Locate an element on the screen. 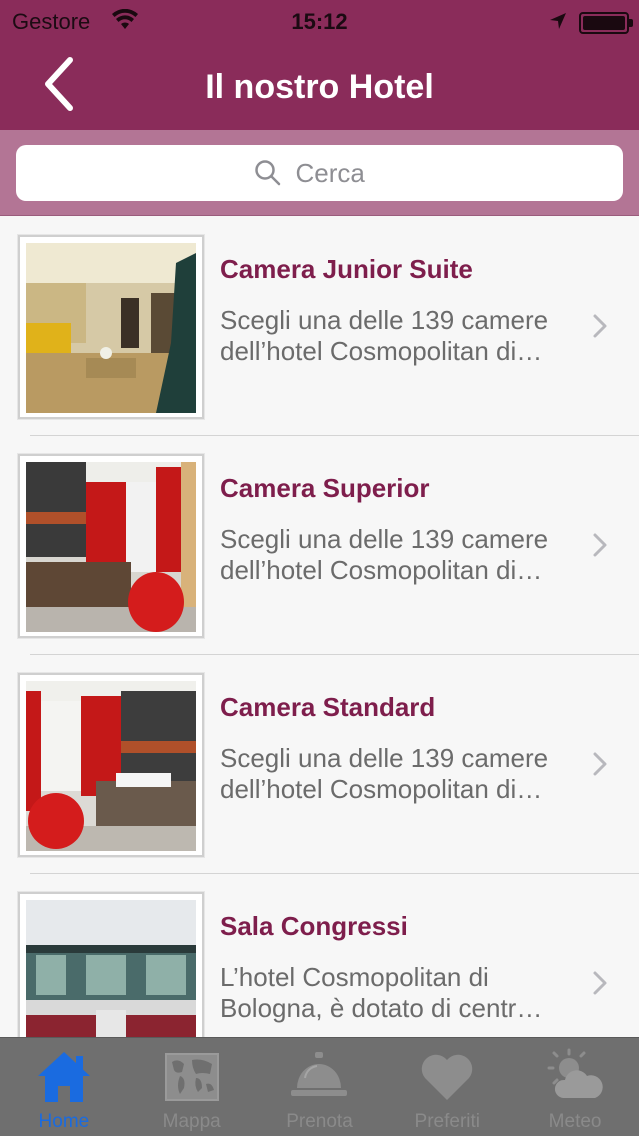 The height and width of the screenshot is (1136, 639). superior-room-photo is located at coordinates (111, 547).